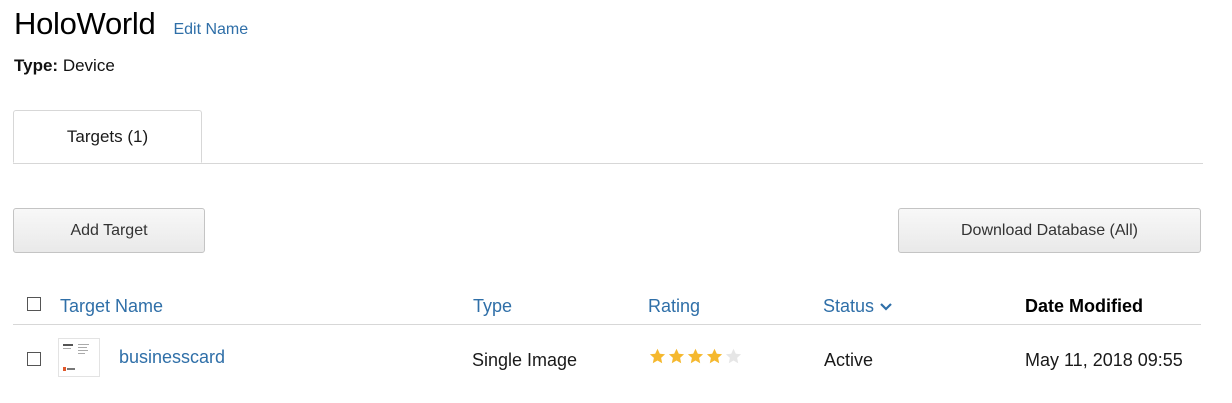 This screenshot has width=1232, height=403. Describe the element at coordinates (849, 306) in the screenshot. I see `status-header-label: Status` at that location.